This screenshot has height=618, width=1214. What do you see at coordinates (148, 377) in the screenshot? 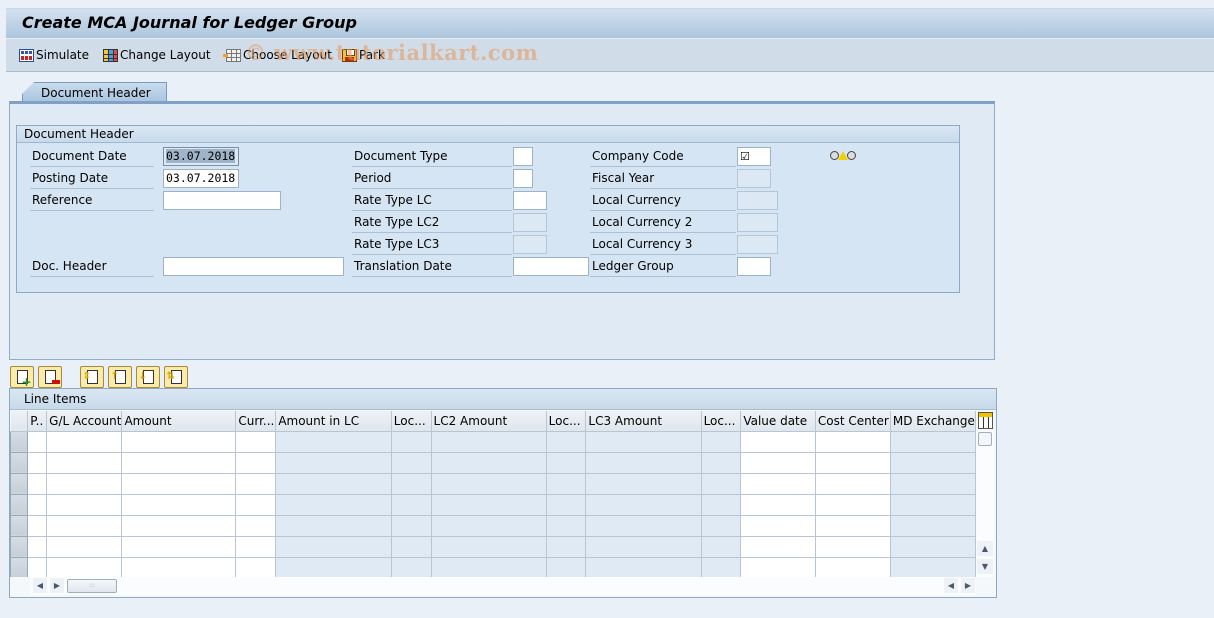
I see `move-down-button: ↓` at bounding box center [148, 377].